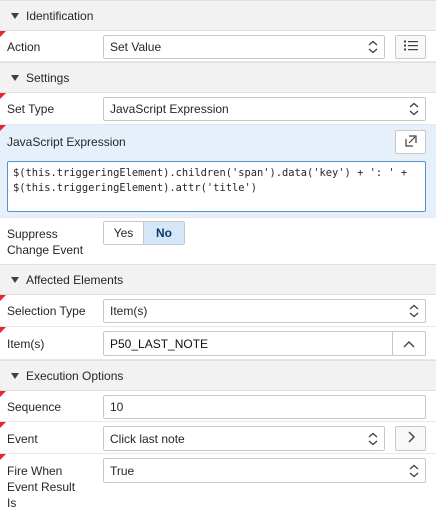  What do you see at coordinates (218, 15) in the screenshot?
I see `group-identification: Identification` at bounding box center [218, 15].